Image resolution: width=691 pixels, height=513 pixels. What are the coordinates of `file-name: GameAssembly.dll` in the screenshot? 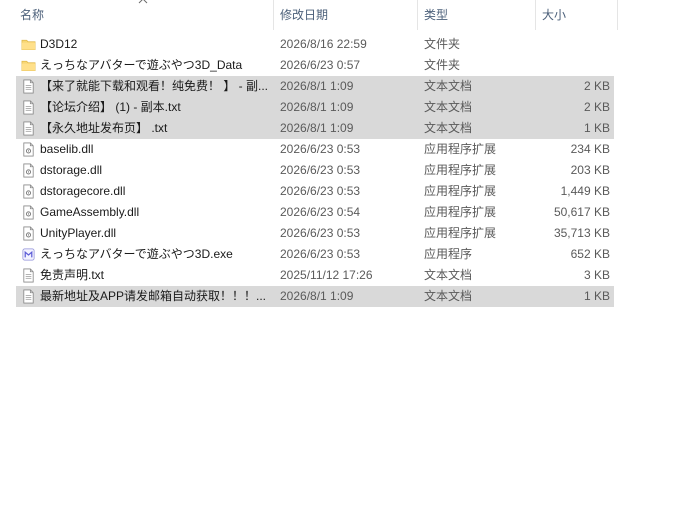 It's located at (90, 212).